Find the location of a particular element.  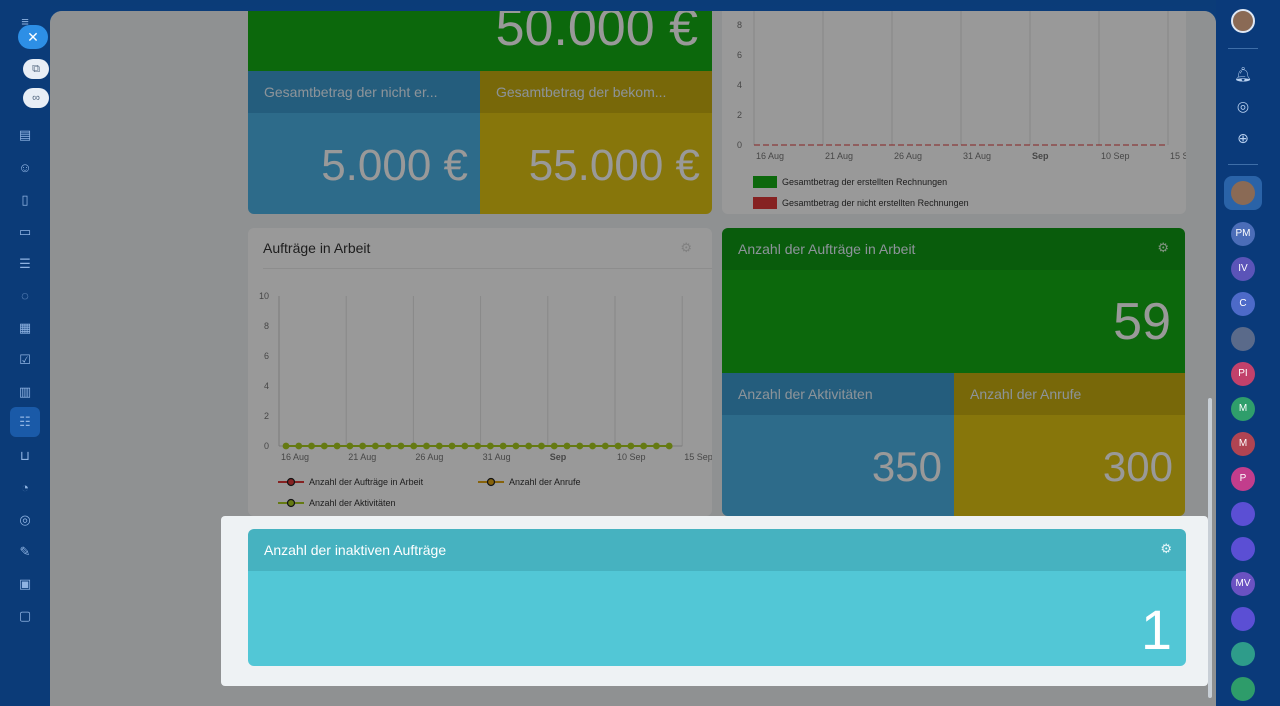

contact-avatar: PM is located at coordinates (1243, 234).